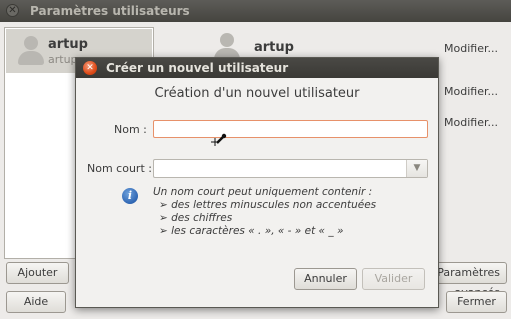  Describe the element at coordinates (12, 10) in the screenshot. I see `window-close-icon: ✕` at that location.